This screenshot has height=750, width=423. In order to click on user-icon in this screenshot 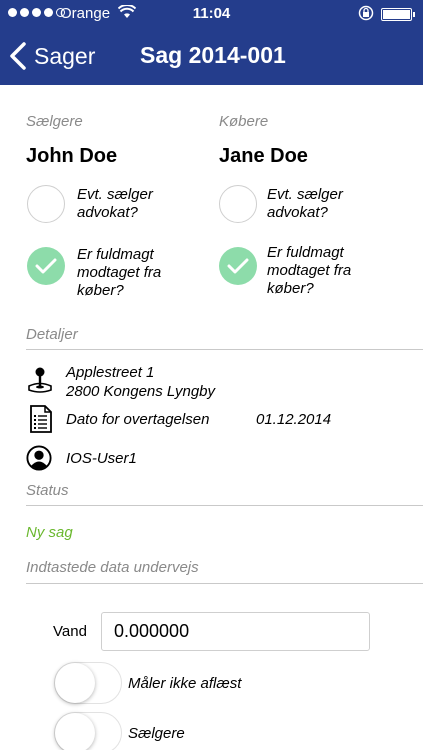, I will do `click(39, 458)`.